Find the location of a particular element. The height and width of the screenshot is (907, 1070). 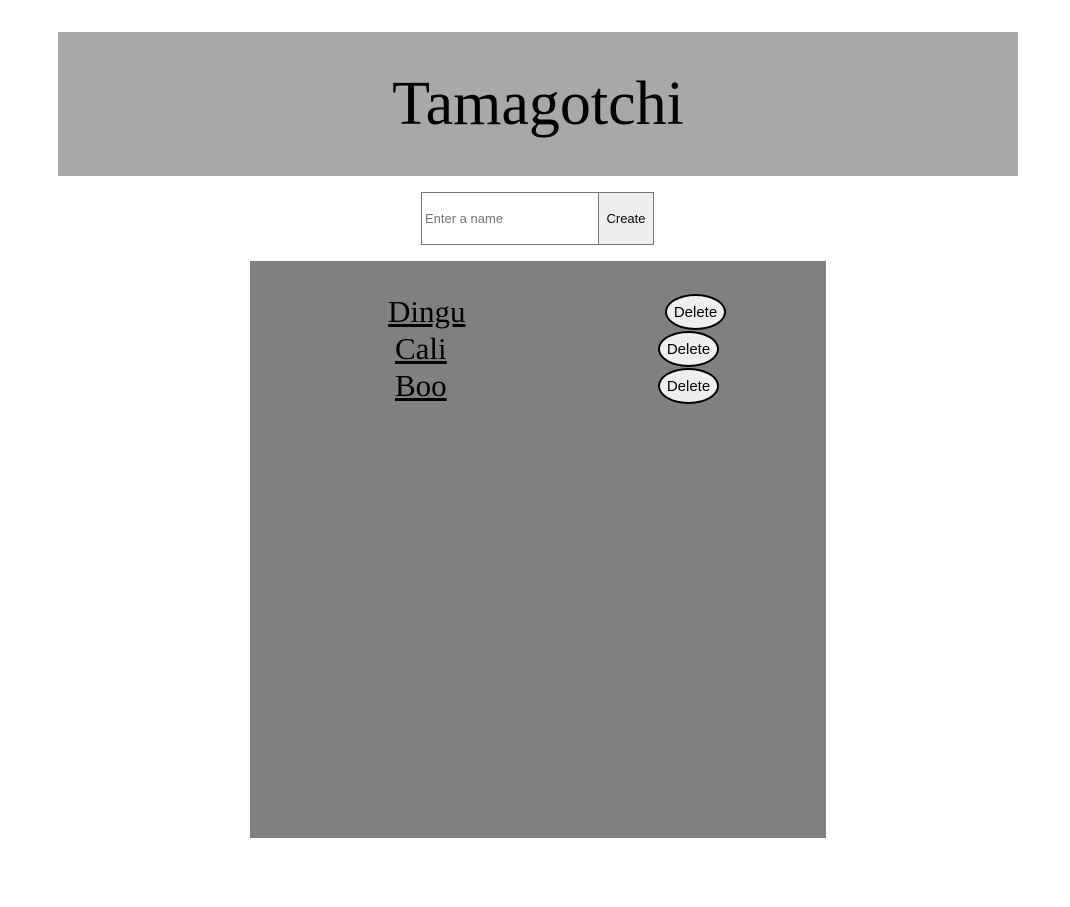

list-item: Cali Delete is located at coordinates (538, 349).